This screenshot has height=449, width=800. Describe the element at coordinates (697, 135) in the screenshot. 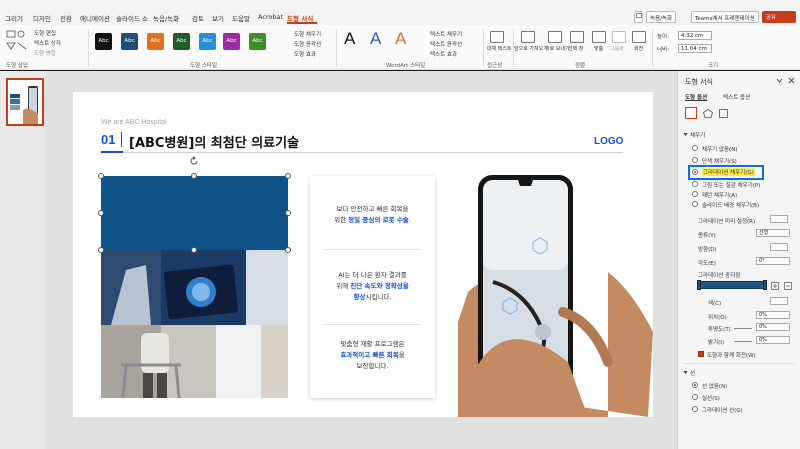

I see `fill-section-header: 채우기` at that location.